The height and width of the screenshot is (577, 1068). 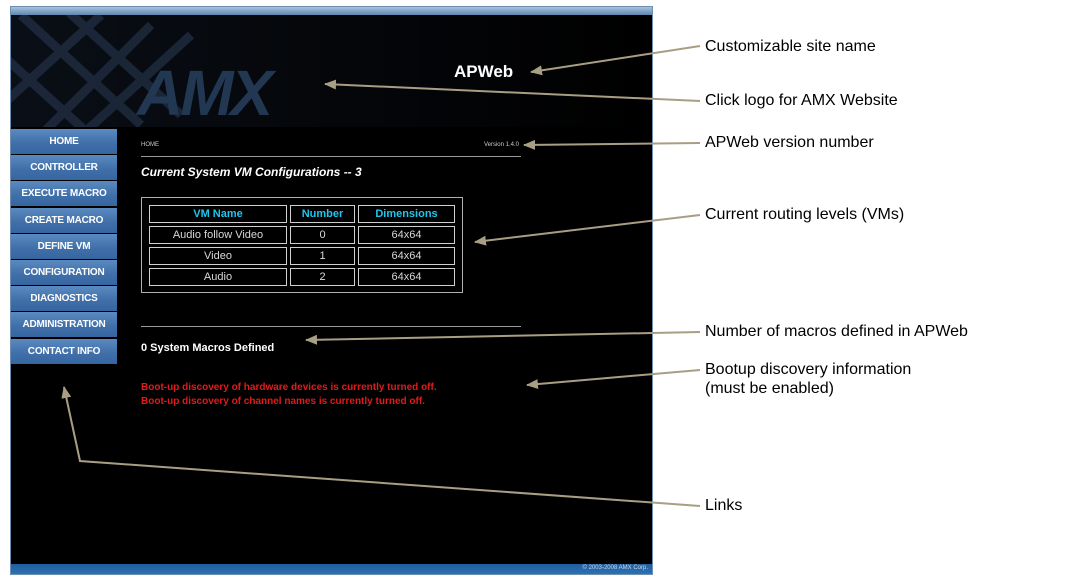 What do you see at coordinates (769, 388) in the screenshot?
I see `annotation-bootup-line2: (must be enabled)` at bounding box center [769, 388].